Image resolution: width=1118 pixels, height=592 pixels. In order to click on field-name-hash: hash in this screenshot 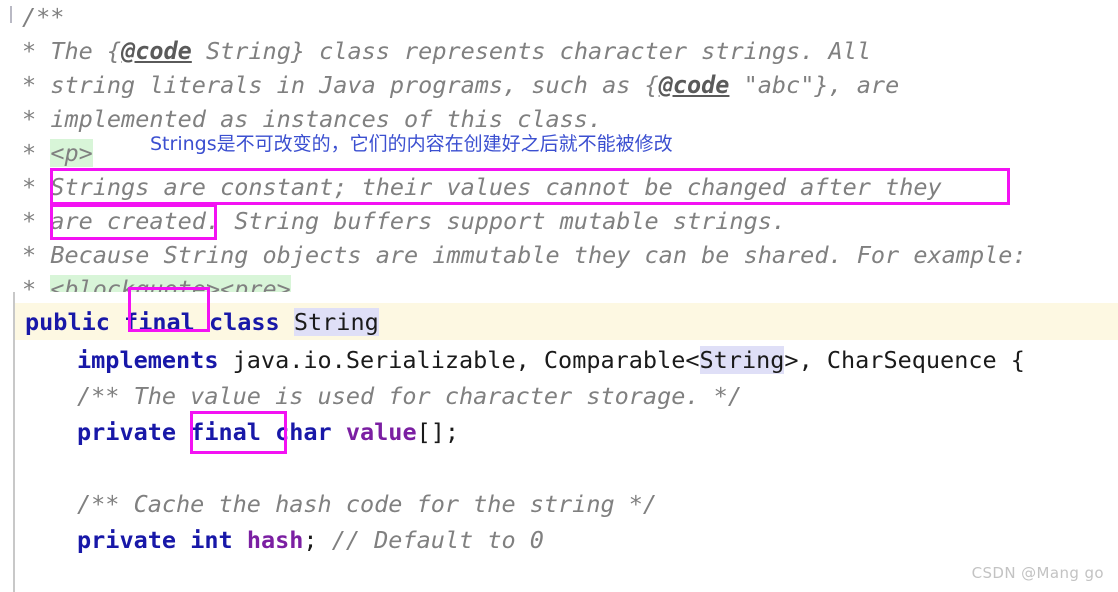, I will do `click(275, 540)`.